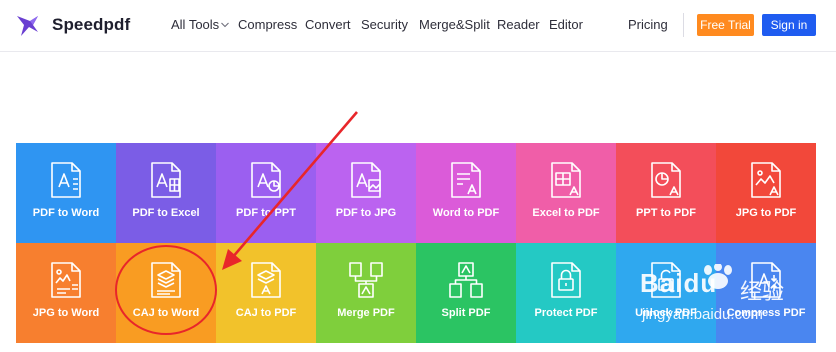 This screenshot has height=352, width=836. Describe the element at coordinates (266, 173) in the screenshot. I see `pdf-ppt-icon` at that location.